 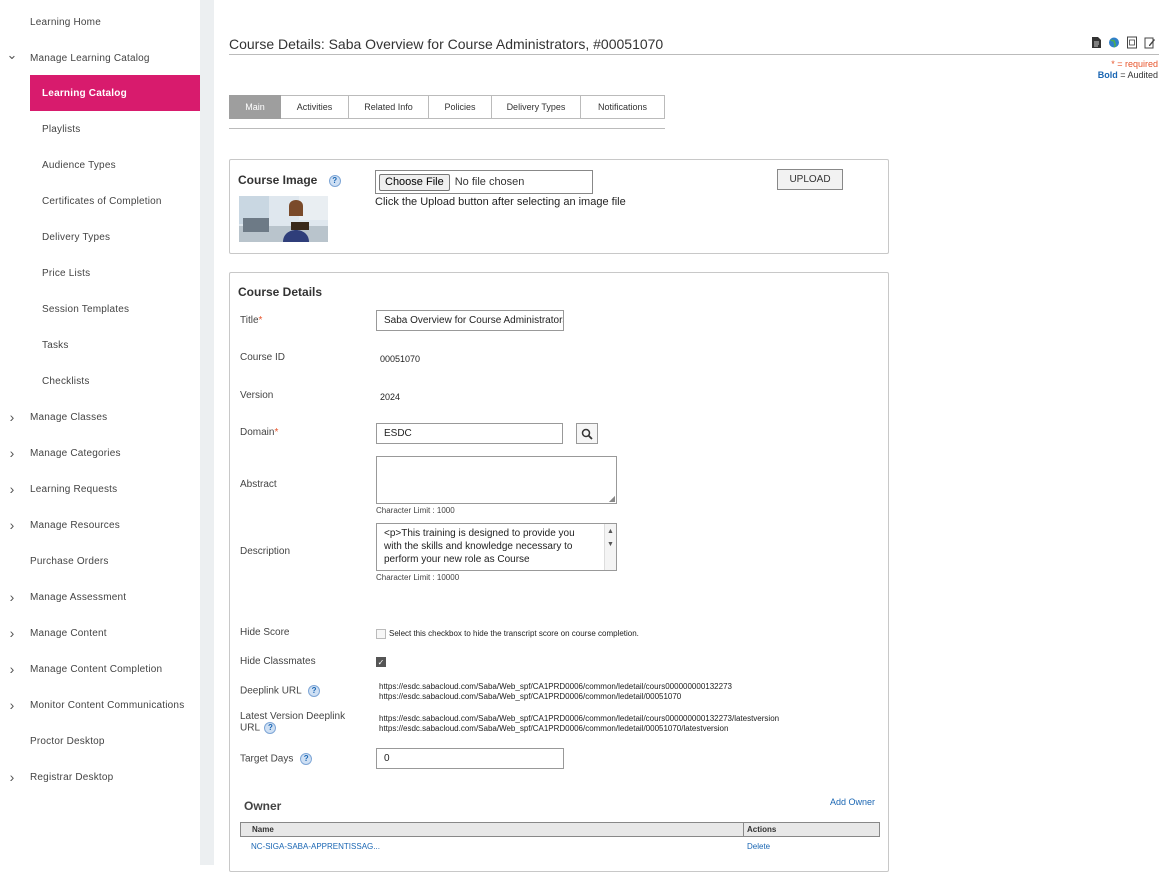 I want to click on domain-label: Domain*, so click(x=259, y=432).